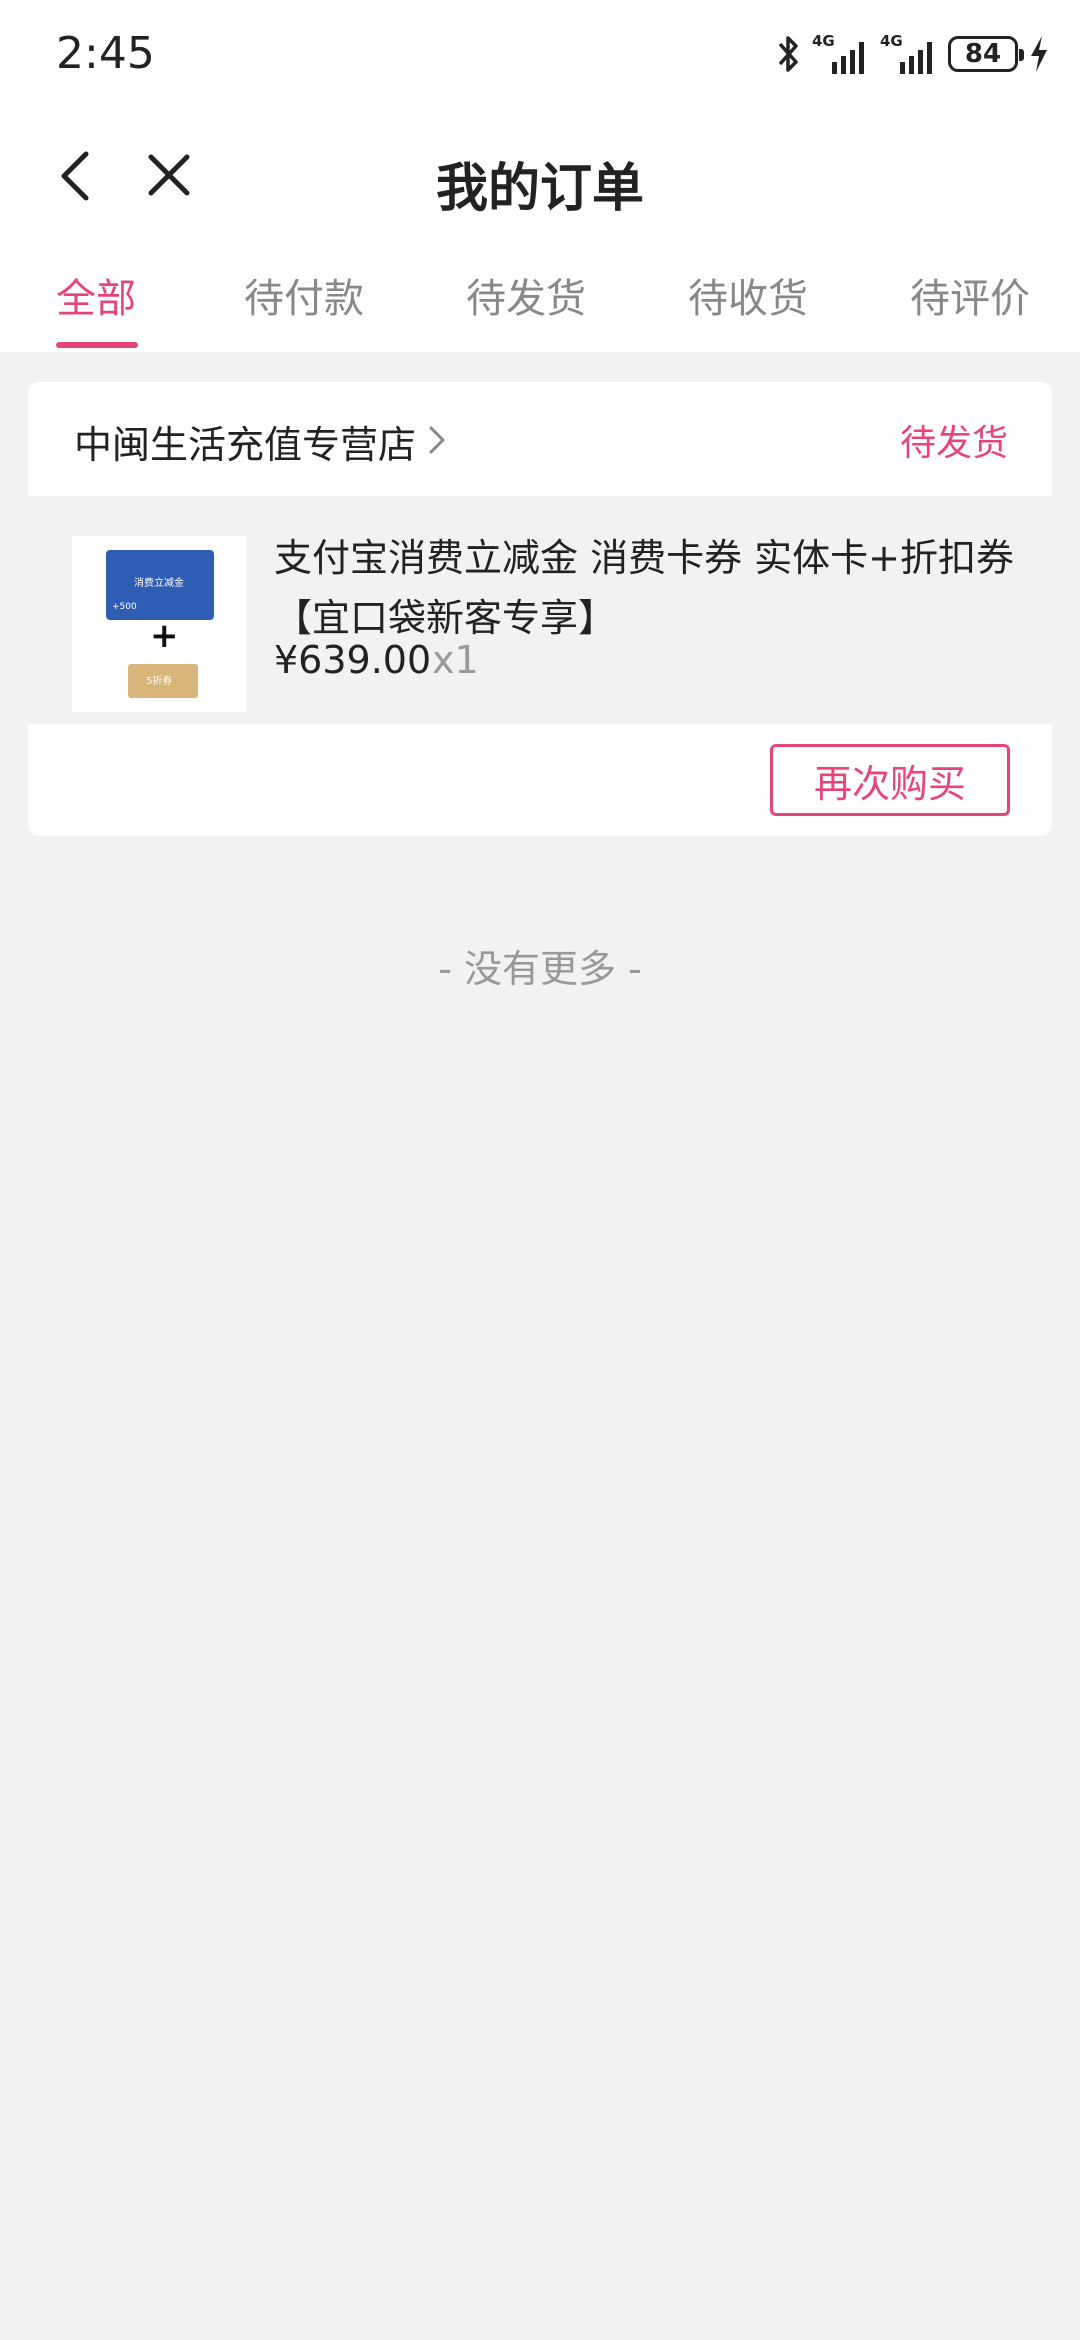 This screenshot has height=2340, width=1080. I want to click on product-price: ¥639.00, so click(353, 660).